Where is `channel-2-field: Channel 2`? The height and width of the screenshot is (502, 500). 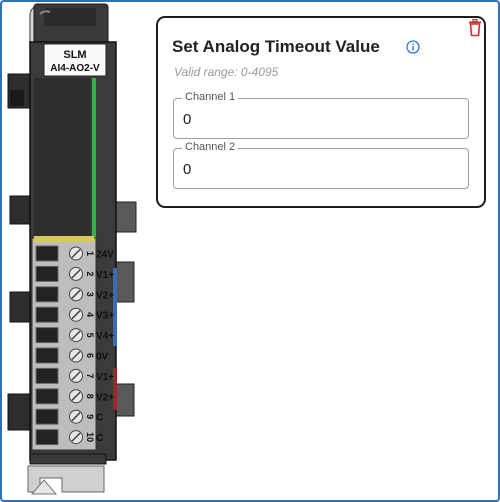
channel-2-field: Channel 2 is located at coordinates (321, 165).